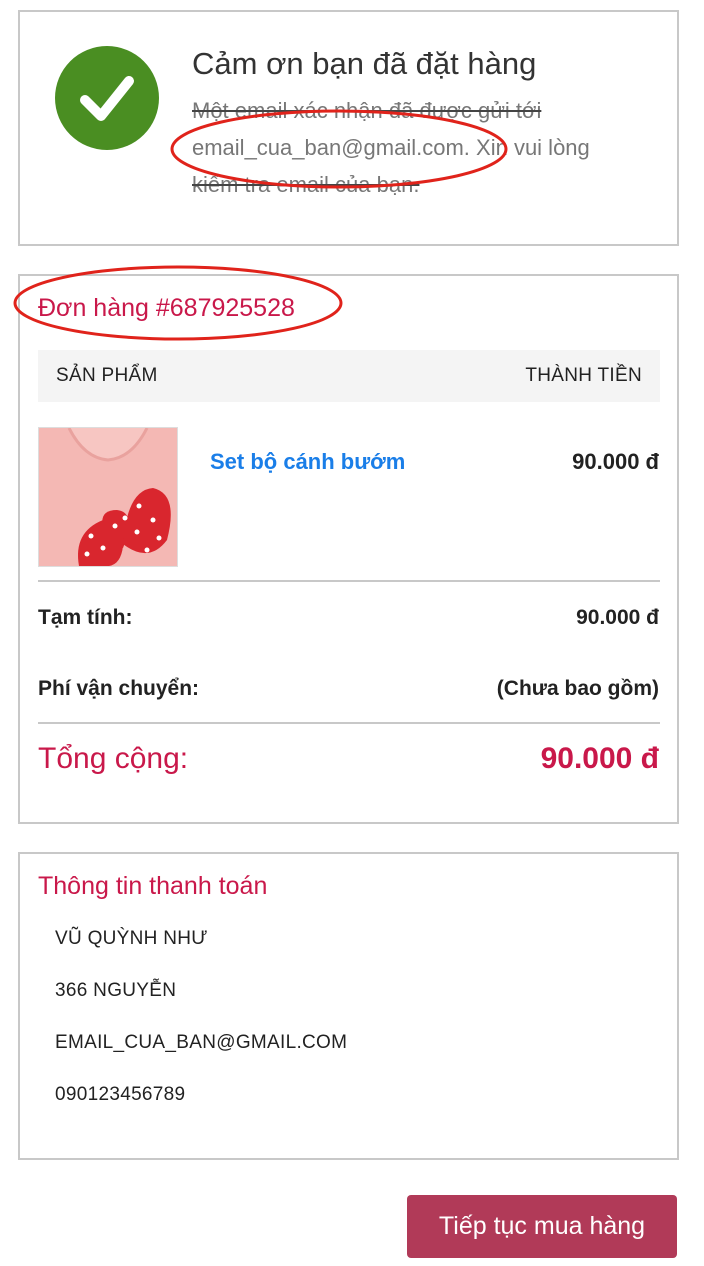  I want to click on shipping-value: (Chưa bao gồm), so click(577, 688).